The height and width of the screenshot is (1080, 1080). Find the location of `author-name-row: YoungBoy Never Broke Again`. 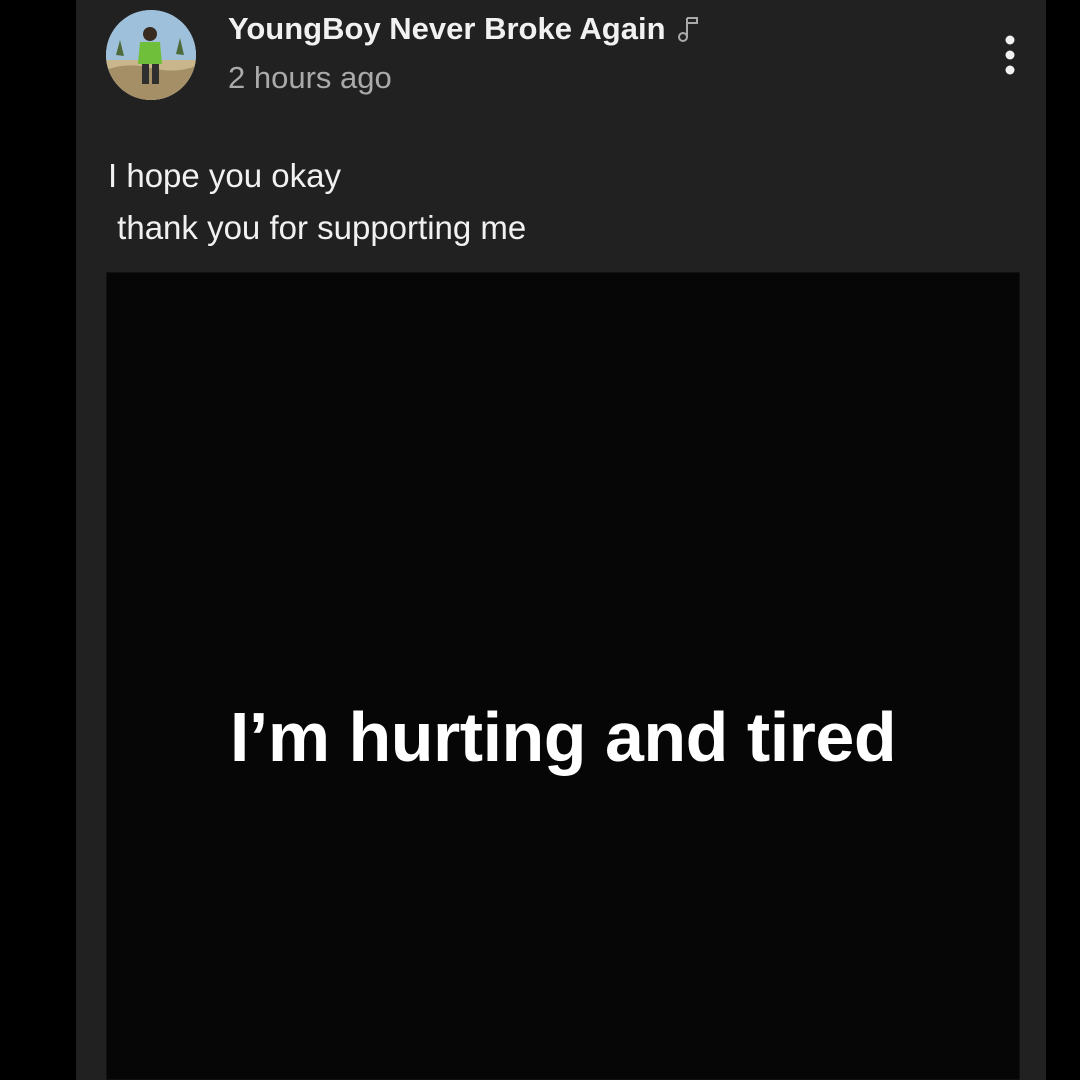

author-name-row: YoungBoy Never Broke Again is located at coordinates (464, 29).